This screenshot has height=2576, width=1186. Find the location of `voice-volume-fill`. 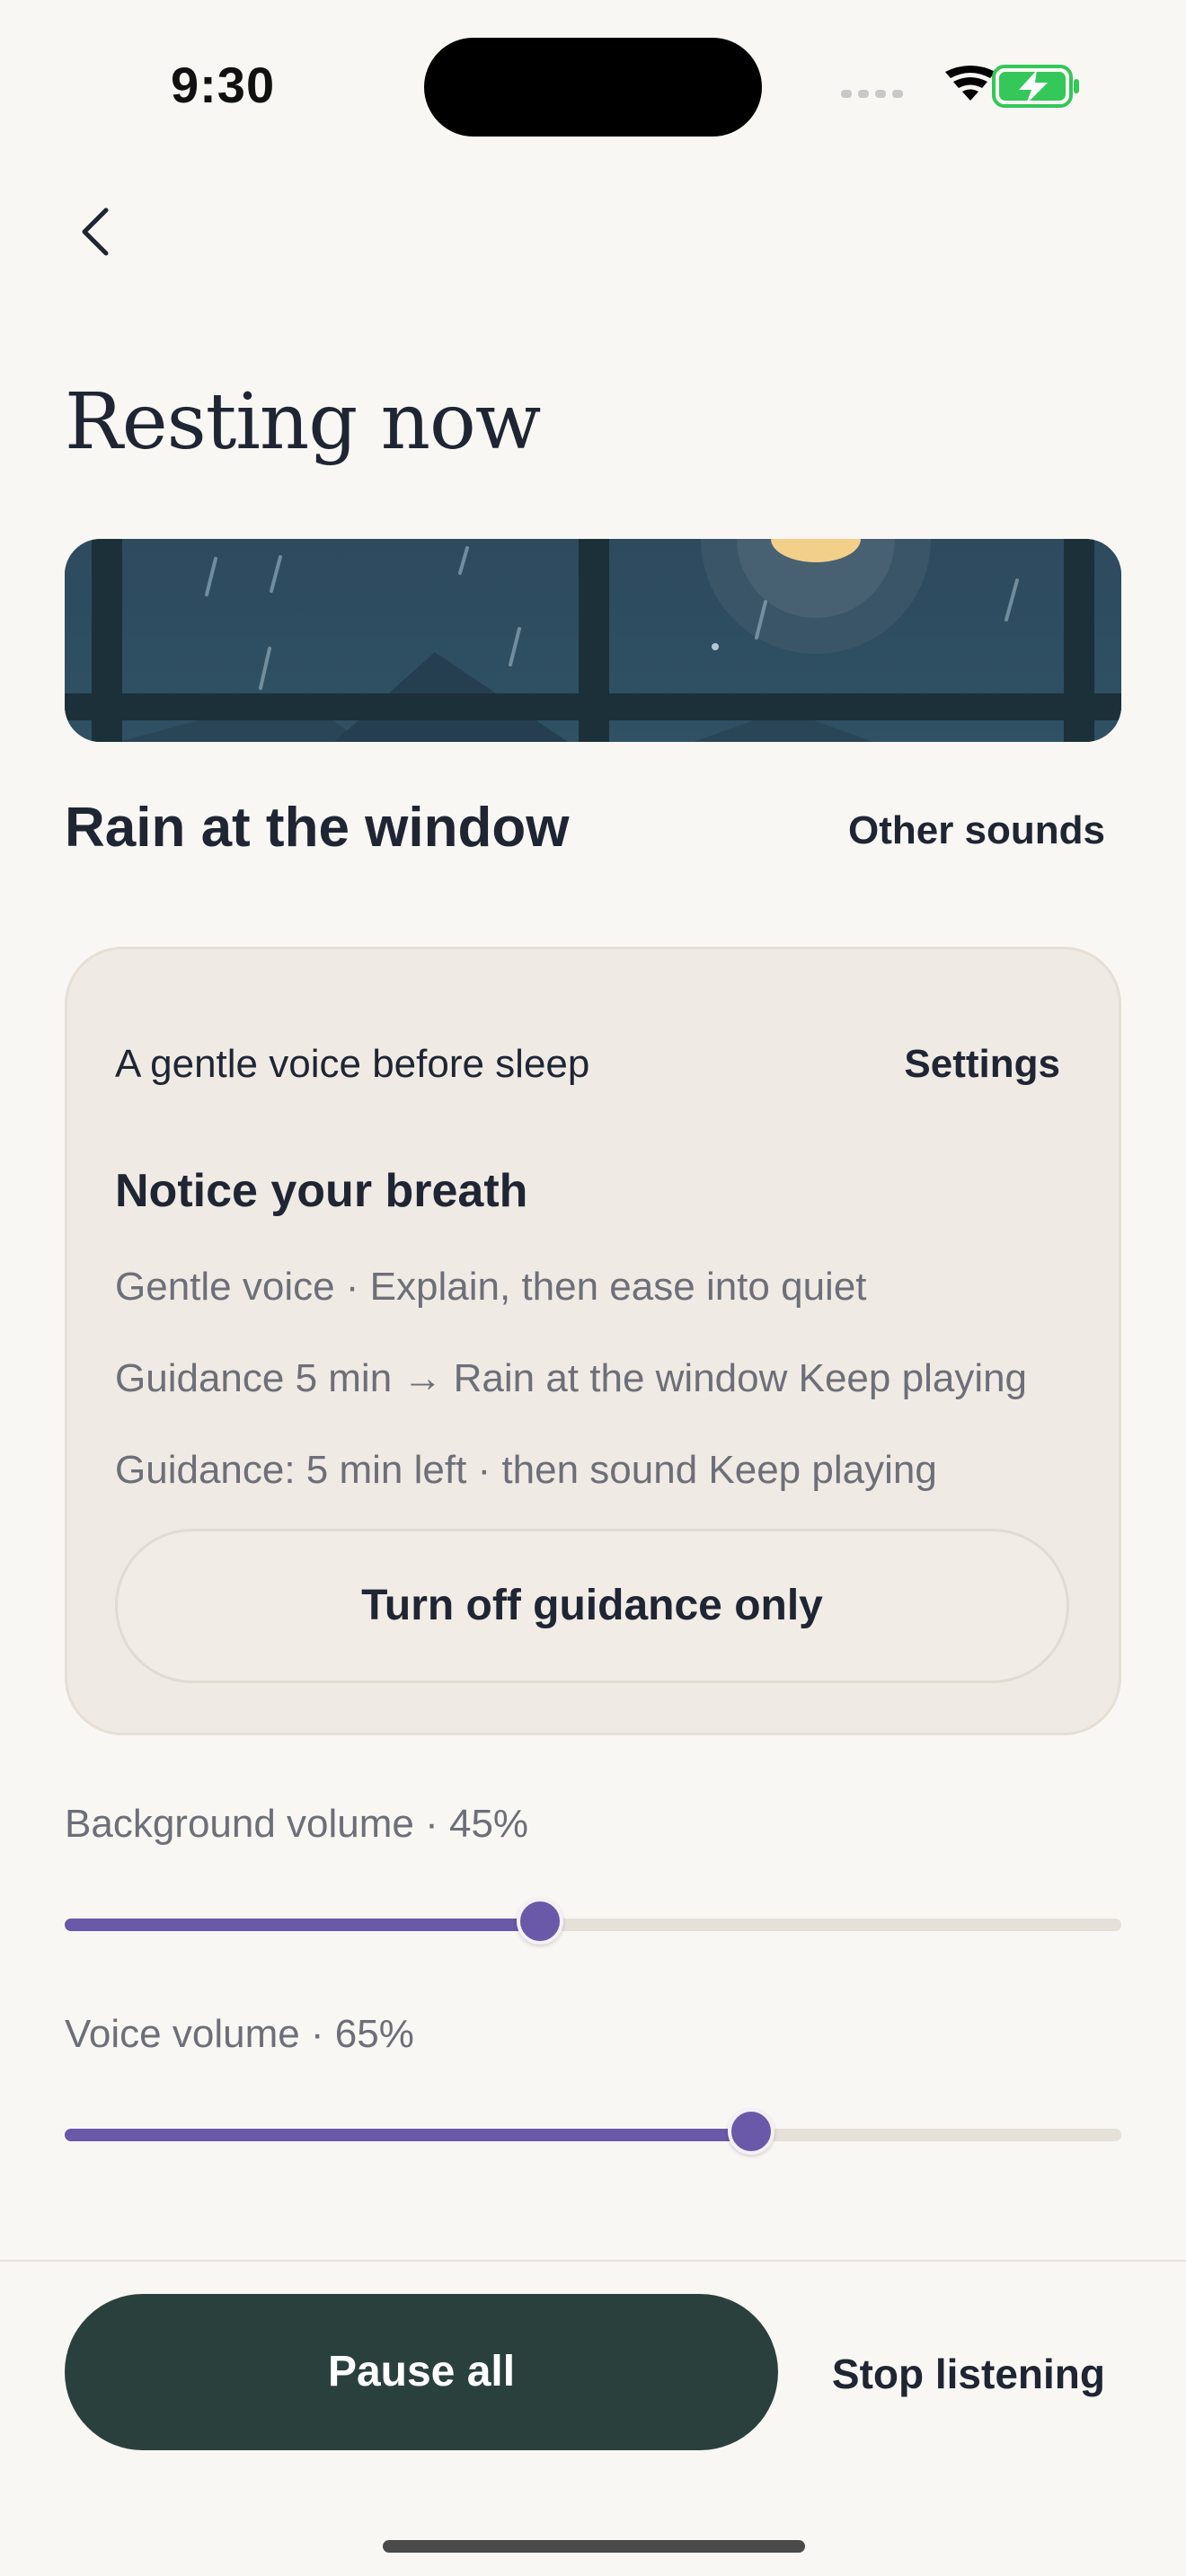

voice-volume-fill is located at coordinates (408, 2135).